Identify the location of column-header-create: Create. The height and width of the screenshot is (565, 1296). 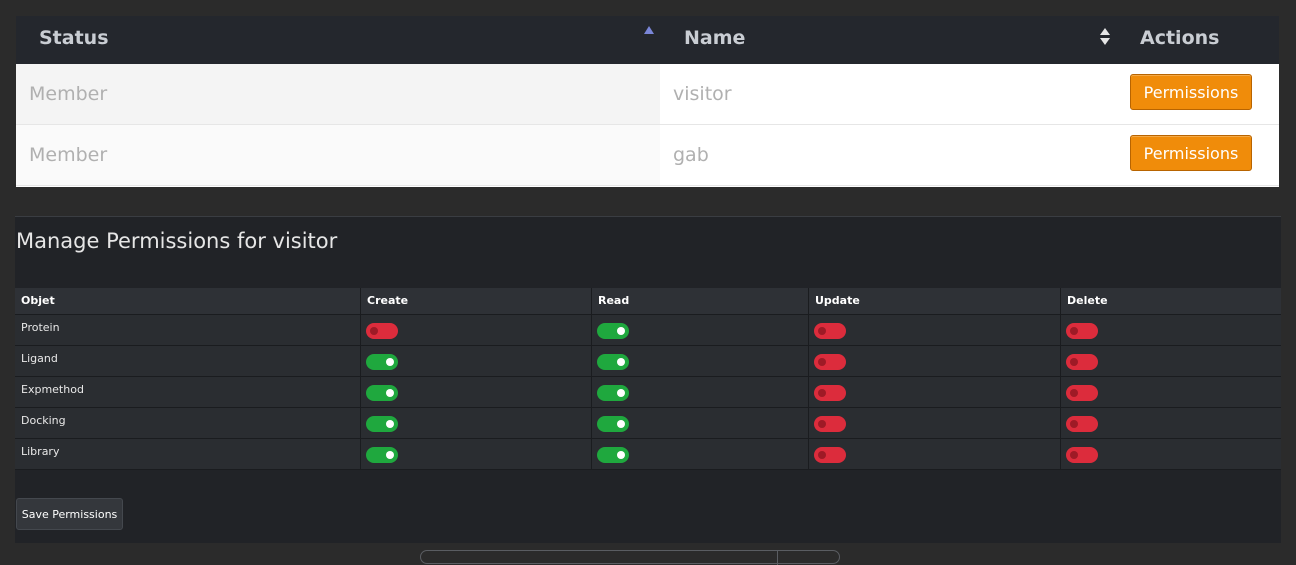
(476, 301).